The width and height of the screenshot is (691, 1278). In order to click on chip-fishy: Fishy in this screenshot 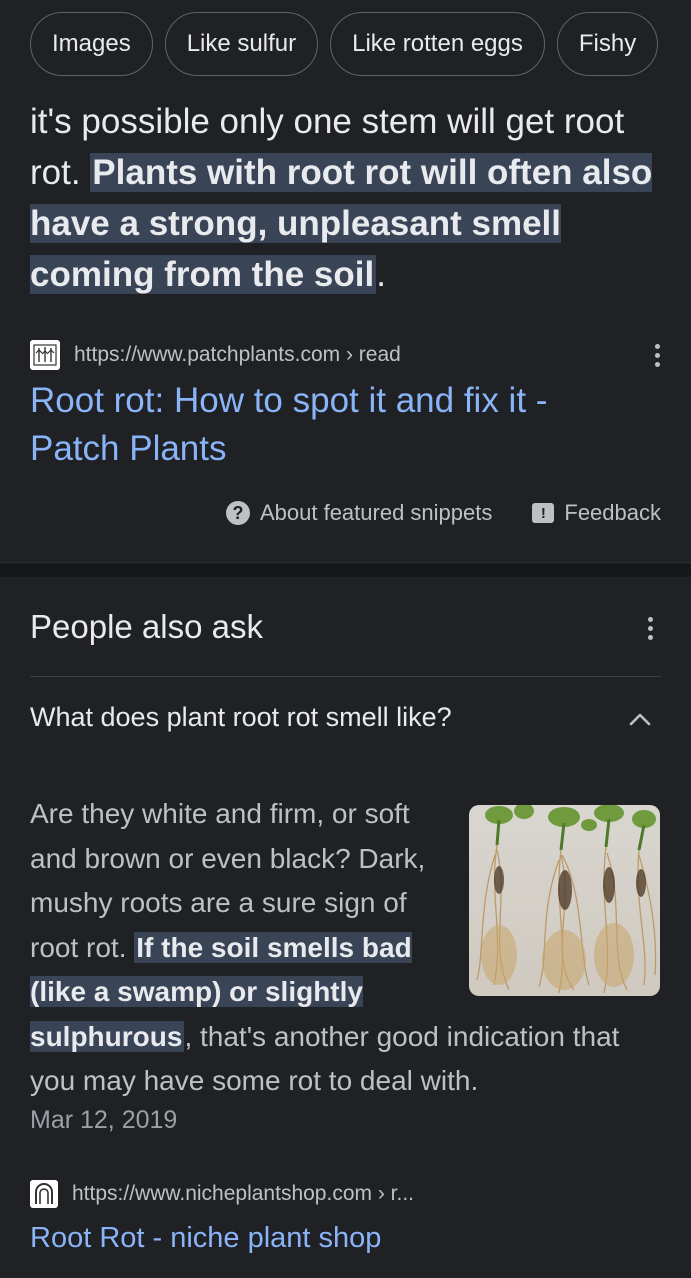, I will do `click(607, 44)`.